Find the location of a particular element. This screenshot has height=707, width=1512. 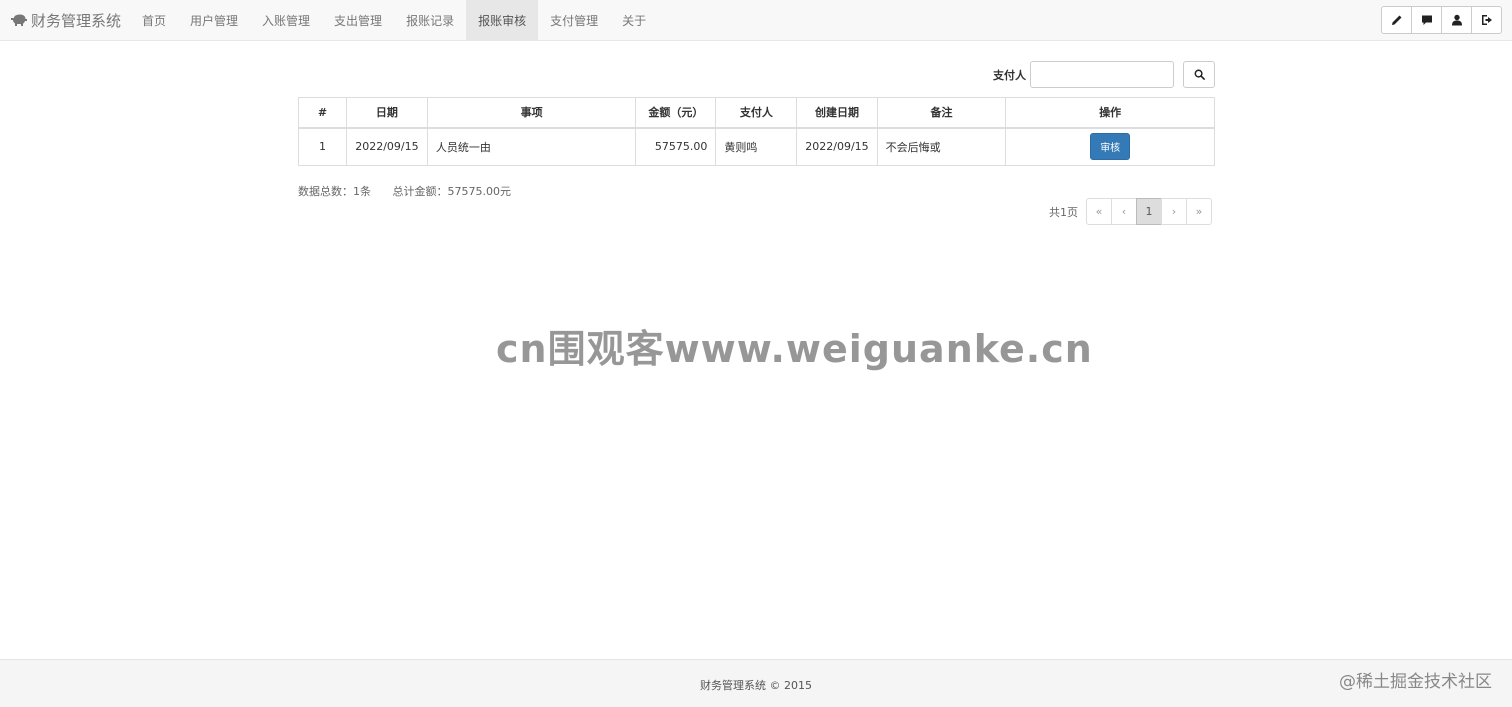

search-button is located at coordinates (1199, 74).